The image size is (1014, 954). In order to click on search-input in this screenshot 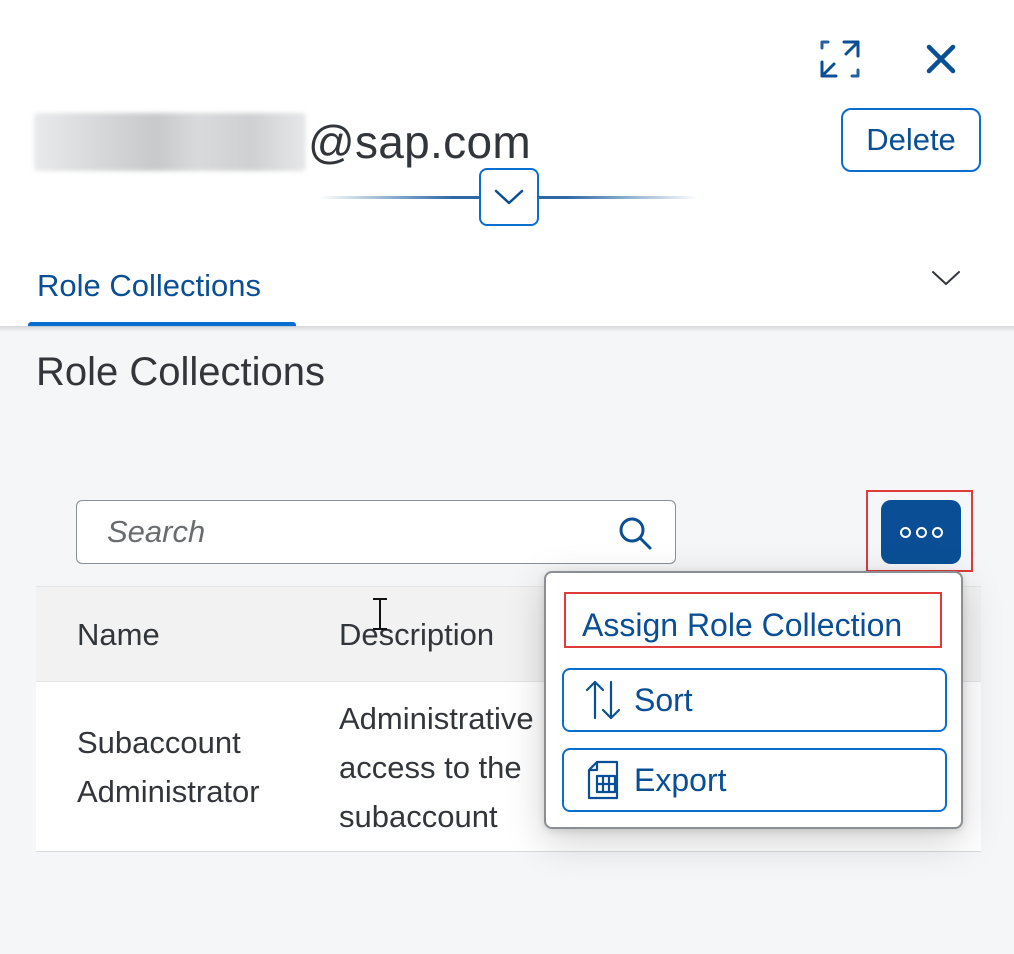, I will do `click(347, 532)`.